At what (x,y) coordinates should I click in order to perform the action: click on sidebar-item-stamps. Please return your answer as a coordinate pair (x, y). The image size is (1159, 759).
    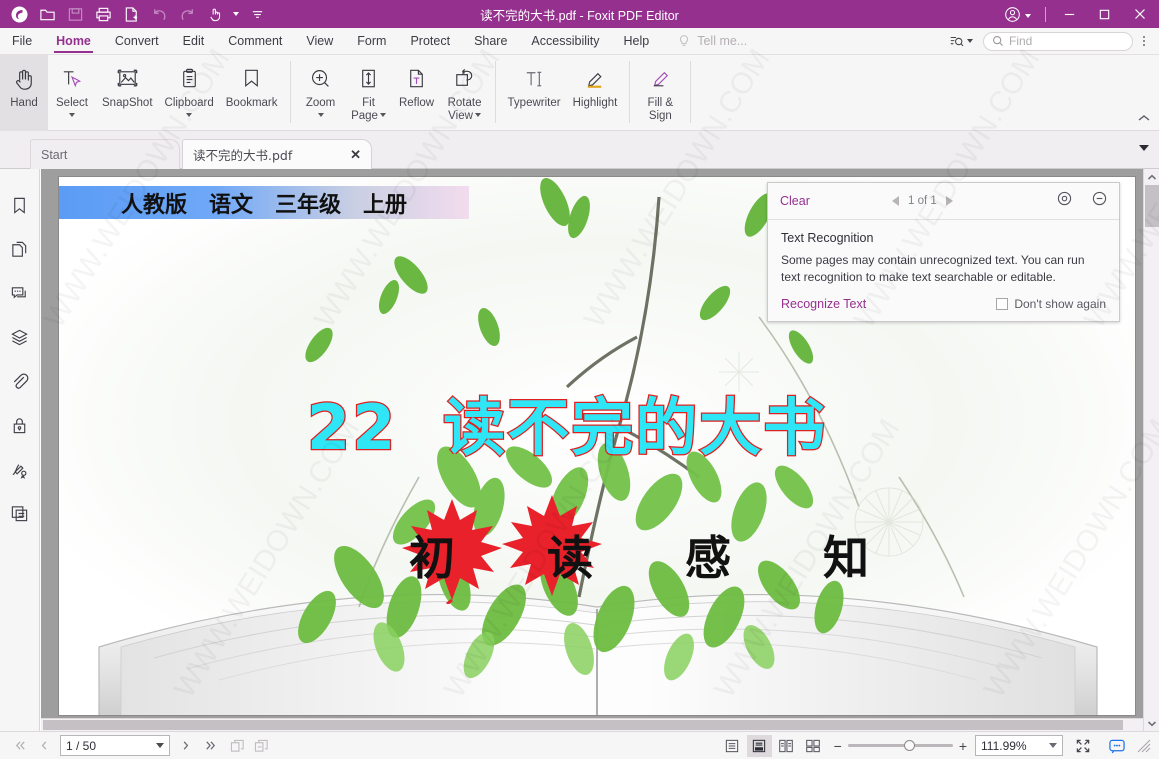
    Looking at the image, I should click on (20, 513).